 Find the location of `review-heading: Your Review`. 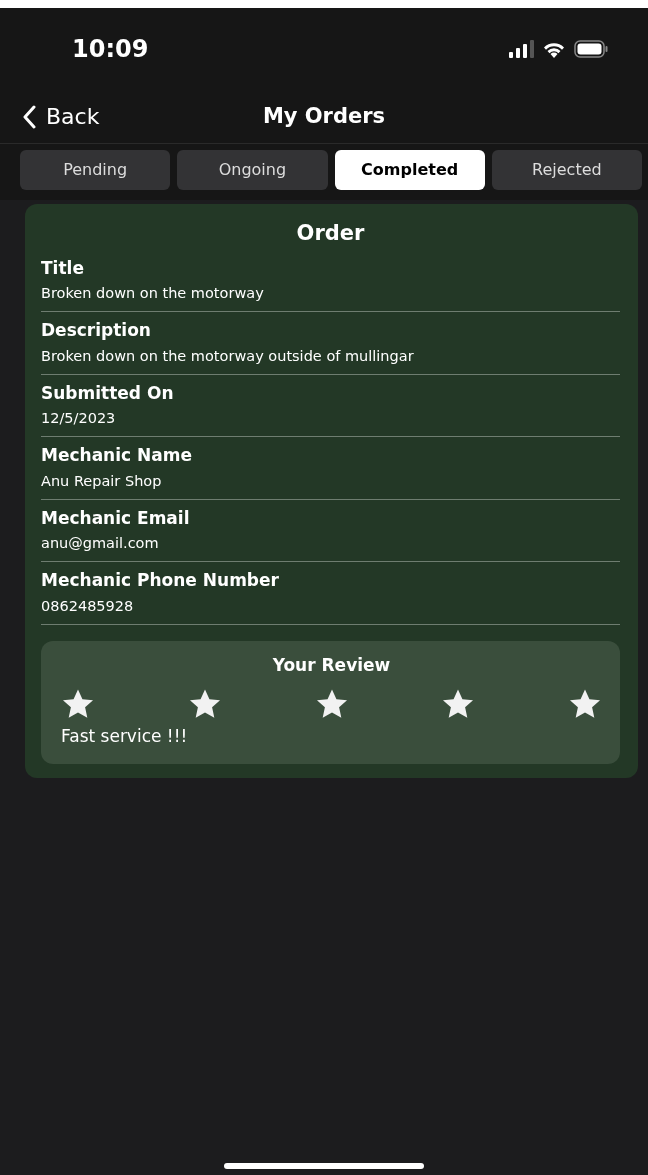

review-heading: Your Review is located at coordinates (331, 665).